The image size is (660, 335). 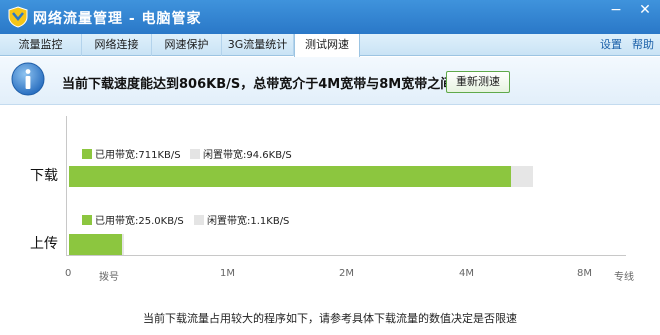 What do you see at coordinates (109, 277) in the screenshot?
I see `axis-tick-dialup: 拨号` at bounding box center [109, 277].